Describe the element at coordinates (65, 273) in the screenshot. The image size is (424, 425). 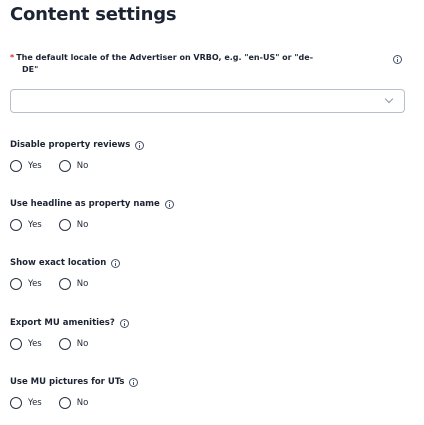
I see `question-show-exact-location: Show exact location Yes No` at that location.